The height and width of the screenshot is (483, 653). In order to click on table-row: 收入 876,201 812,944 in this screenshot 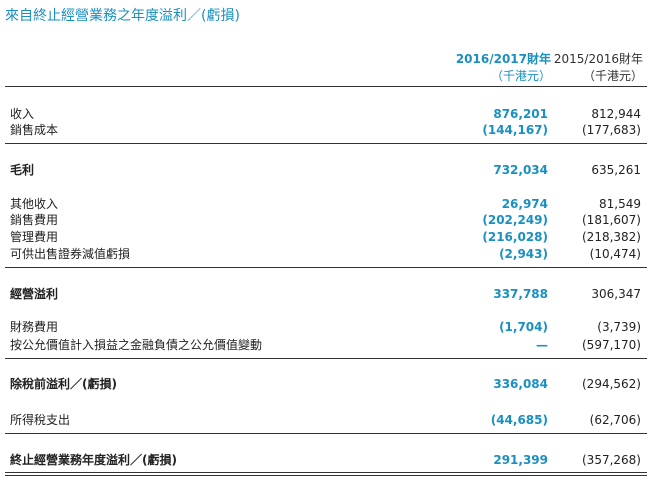, I will do `click(325, 114)`.